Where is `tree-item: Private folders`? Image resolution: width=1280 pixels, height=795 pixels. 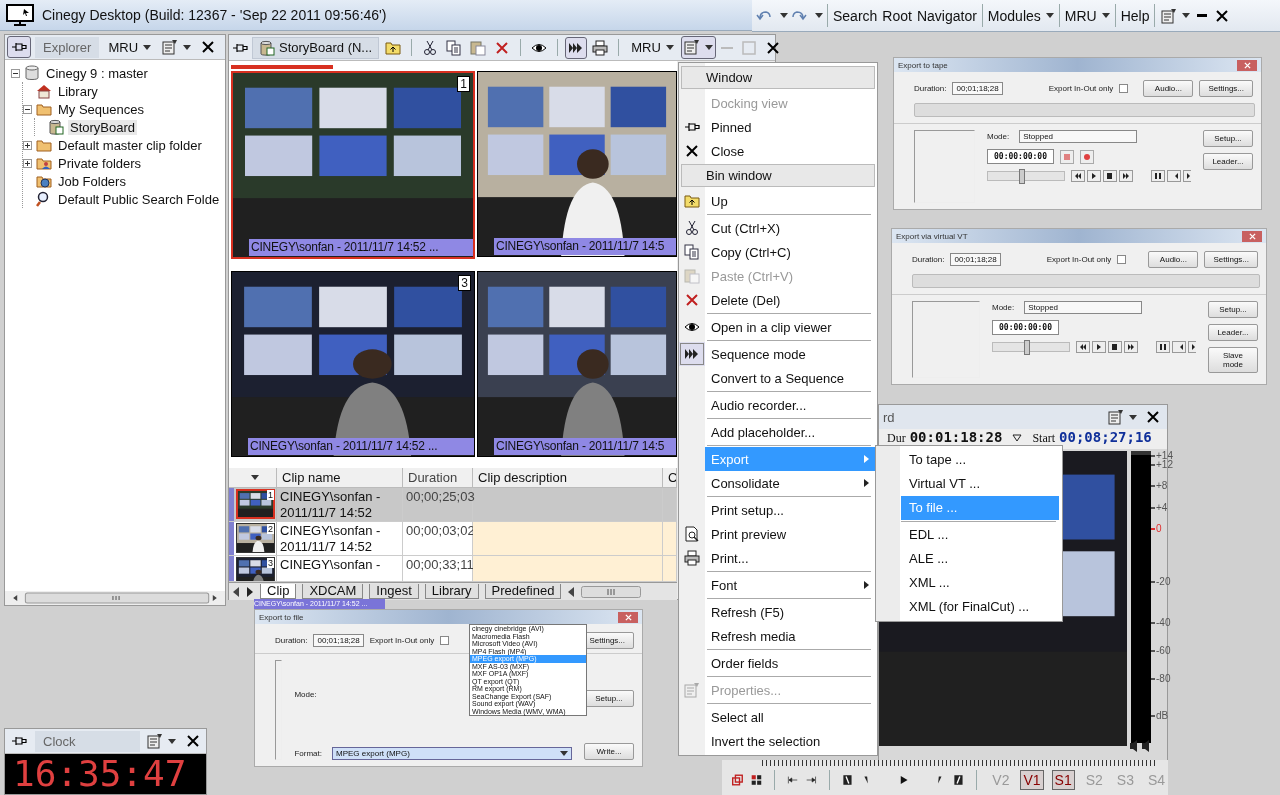
tree-item: Private folders is located at coordinates (100, 163).